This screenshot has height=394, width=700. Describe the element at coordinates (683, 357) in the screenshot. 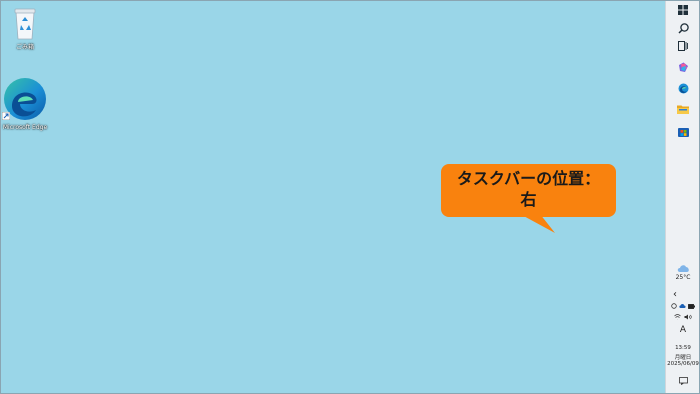

I see `clock-day: 月曜日` at that location.